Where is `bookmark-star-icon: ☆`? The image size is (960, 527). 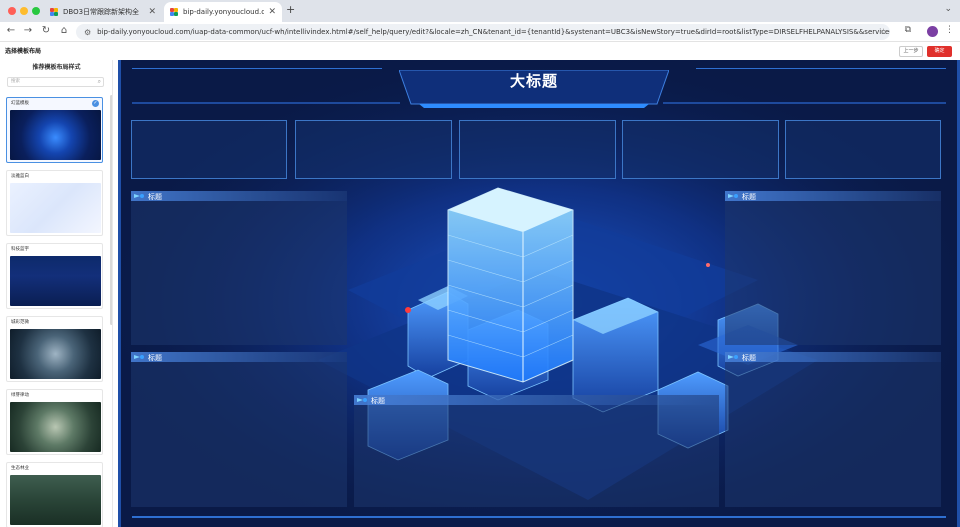 bookmark-star-icon: ☆ is located at coordinates (883, 31).